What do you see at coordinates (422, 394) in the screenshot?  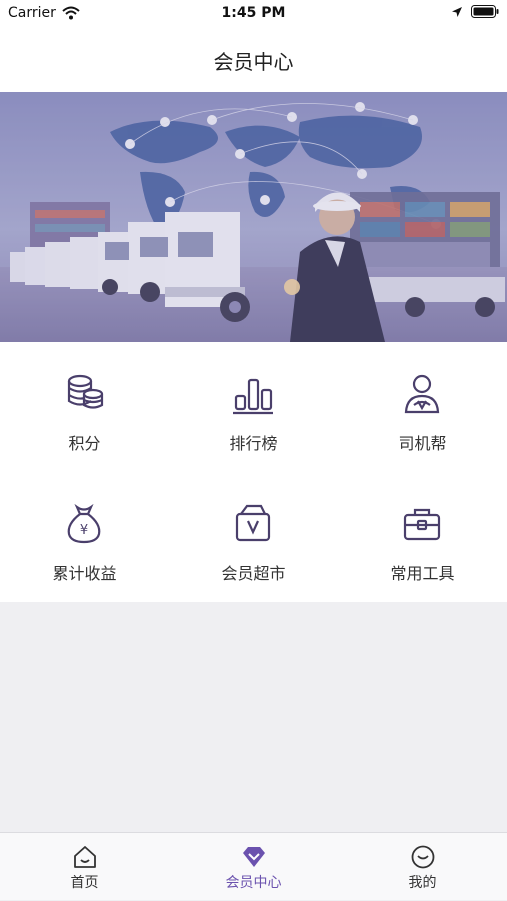 I see `driver-user-icon` at bounding box center [422, 394].